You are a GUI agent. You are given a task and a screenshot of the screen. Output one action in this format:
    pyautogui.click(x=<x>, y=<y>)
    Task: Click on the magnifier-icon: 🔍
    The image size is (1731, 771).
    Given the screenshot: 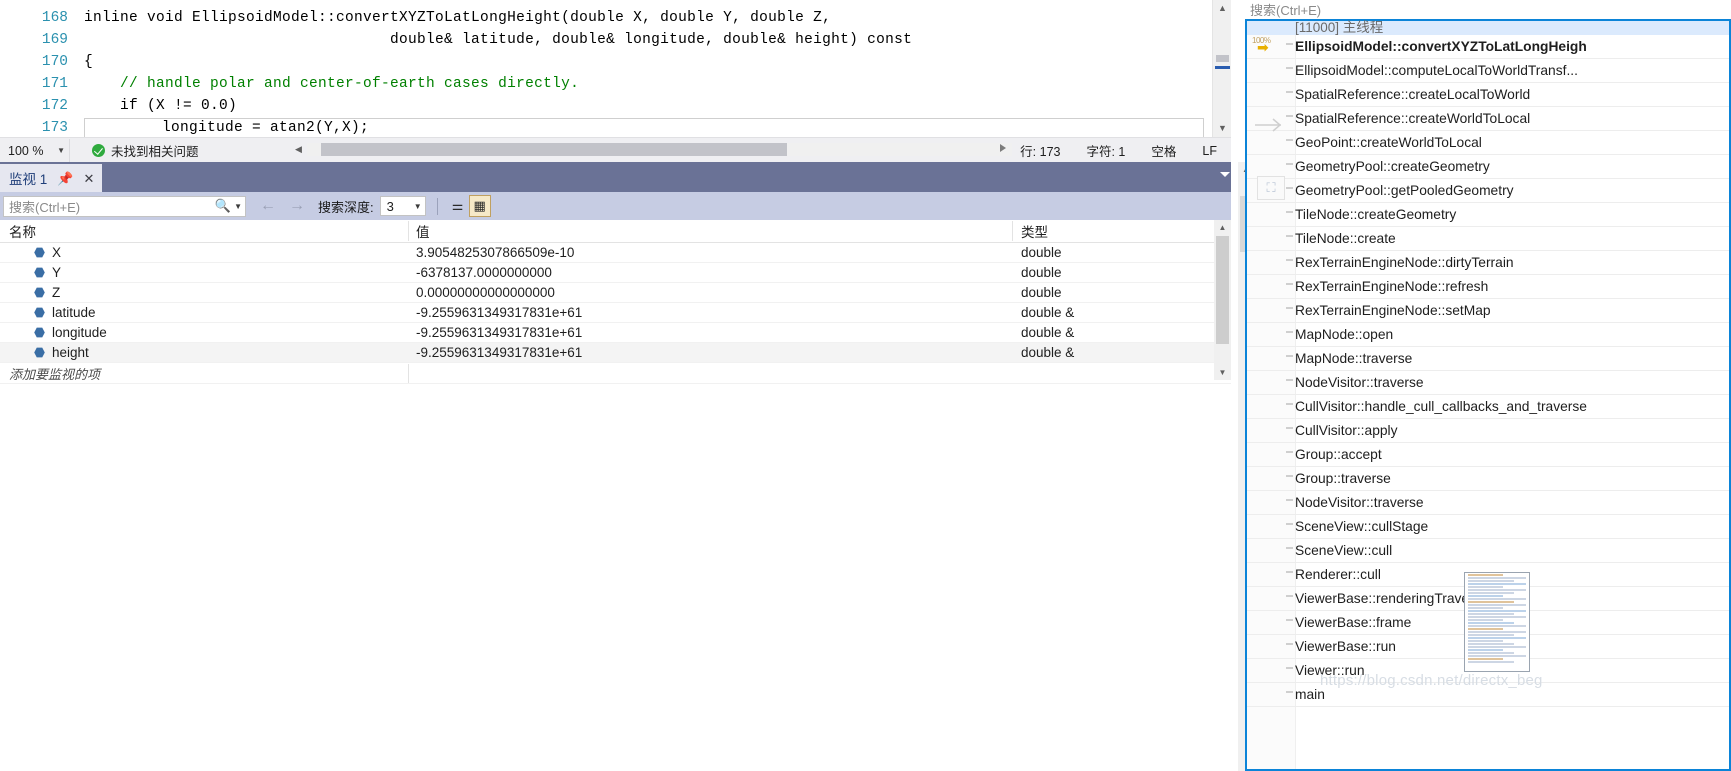 What is the action you would take?
    pyautogui.click(x=223, y=206)
    